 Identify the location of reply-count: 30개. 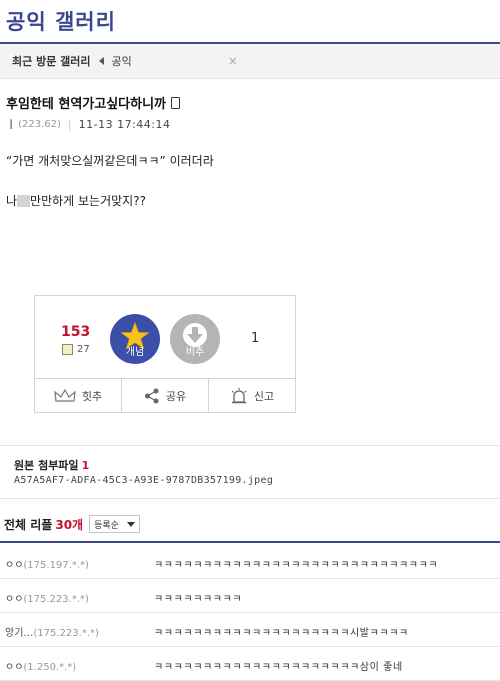
(69, 524).